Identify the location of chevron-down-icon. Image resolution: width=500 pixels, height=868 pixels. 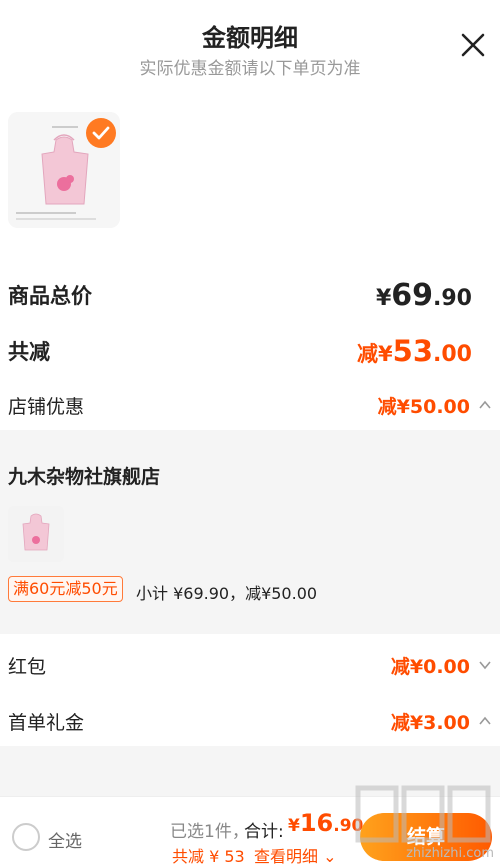
(485, 665).